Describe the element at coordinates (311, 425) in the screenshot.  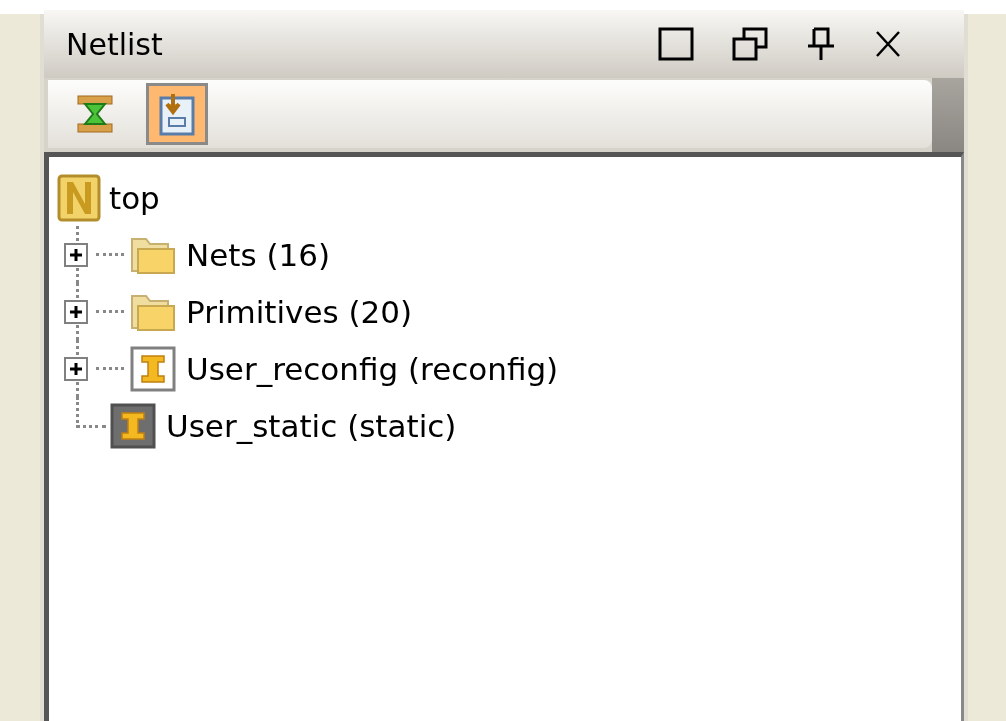
I see `tree-item: User_static (static)` at that location.